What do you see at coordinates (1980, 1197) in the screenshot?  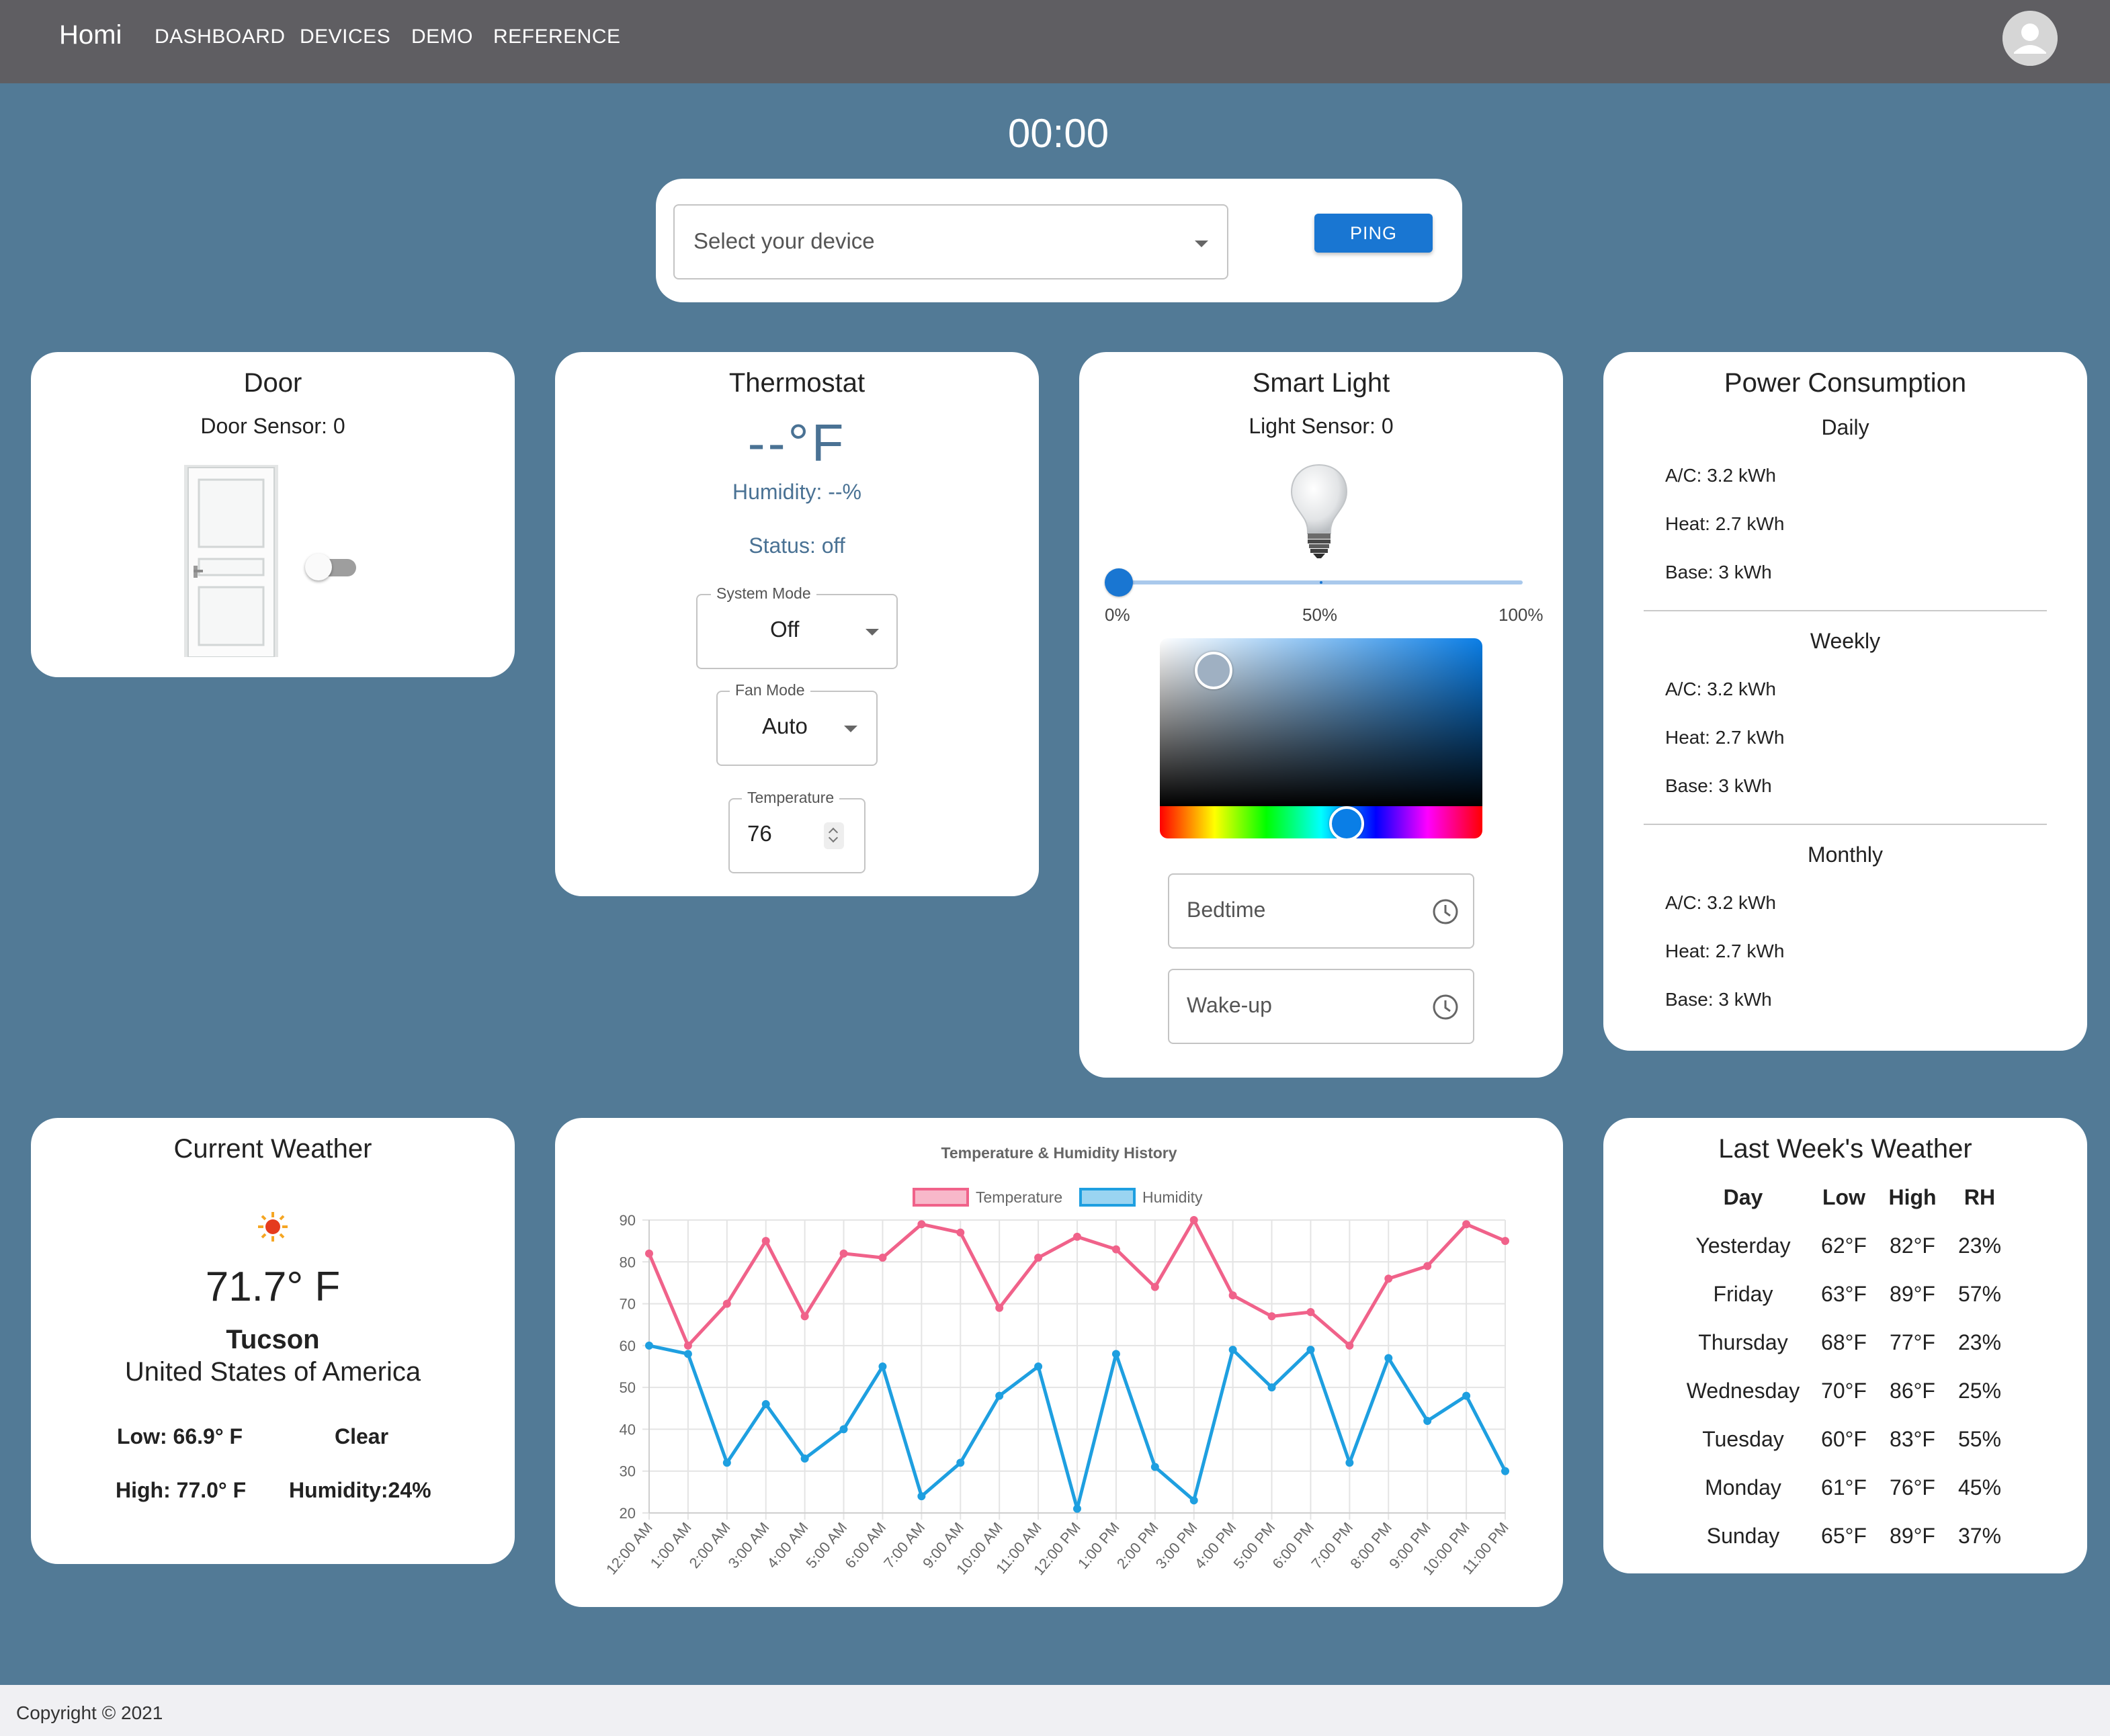 I see `table-header: RH` at bounding box center [1980, 1197].